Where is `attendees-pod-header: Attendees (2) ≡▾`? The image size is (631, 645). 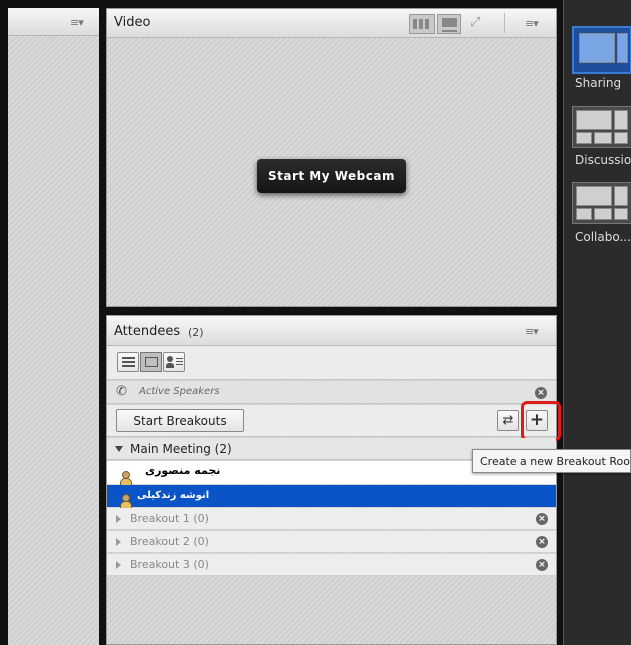
attendees-pod-header: Attendees (2) ≡▾ is located at coordinates (331, 331).